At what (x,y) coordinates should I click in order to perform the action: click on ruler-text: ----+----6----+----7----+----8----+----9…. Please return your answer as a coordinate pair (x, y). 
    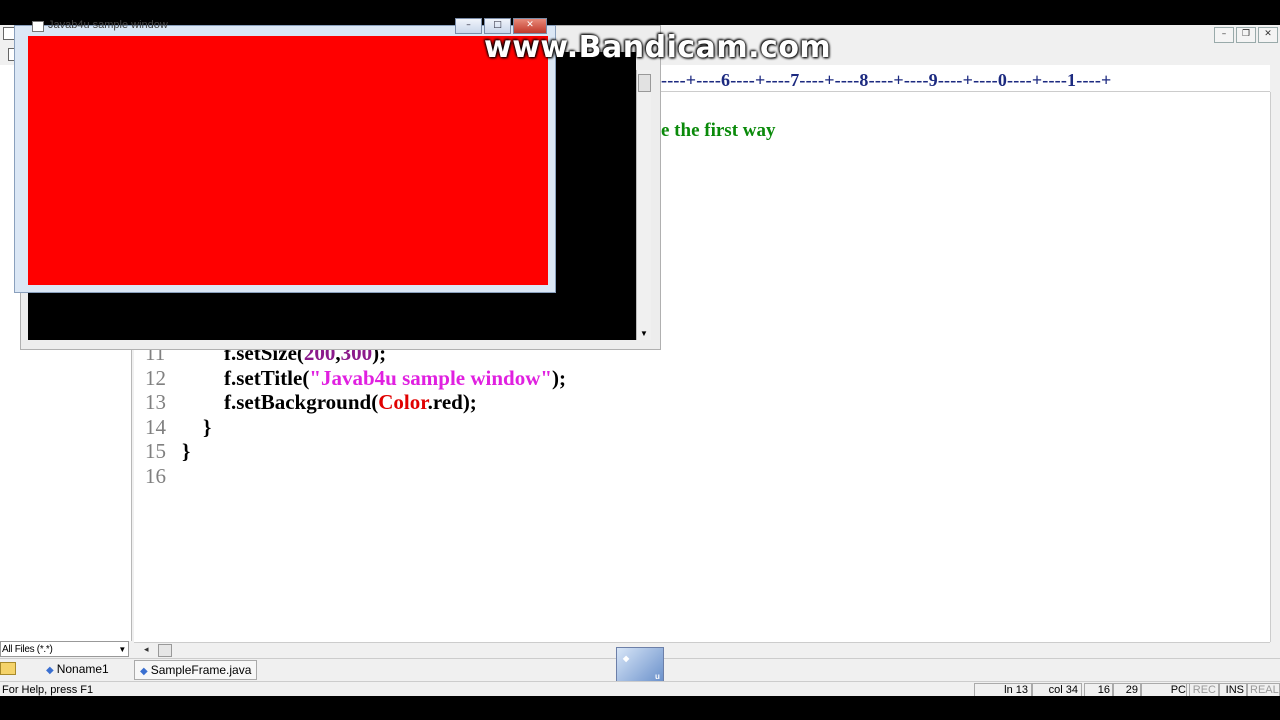
    Looking at the image, I should click on (886, 80).